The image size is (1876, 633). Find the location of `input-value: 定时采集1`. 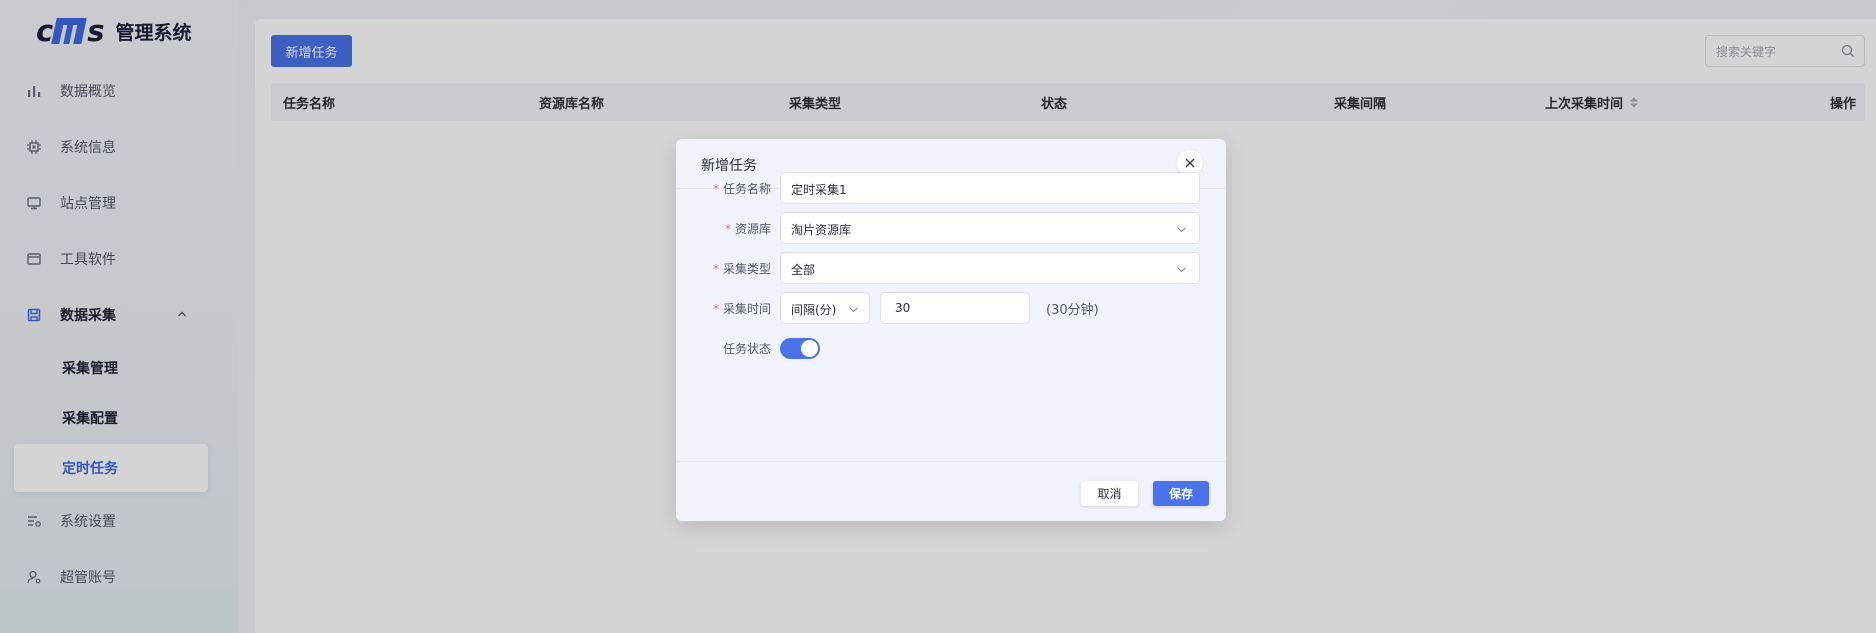

input-value: 定时采集1 is located at coordinates (819, 190).